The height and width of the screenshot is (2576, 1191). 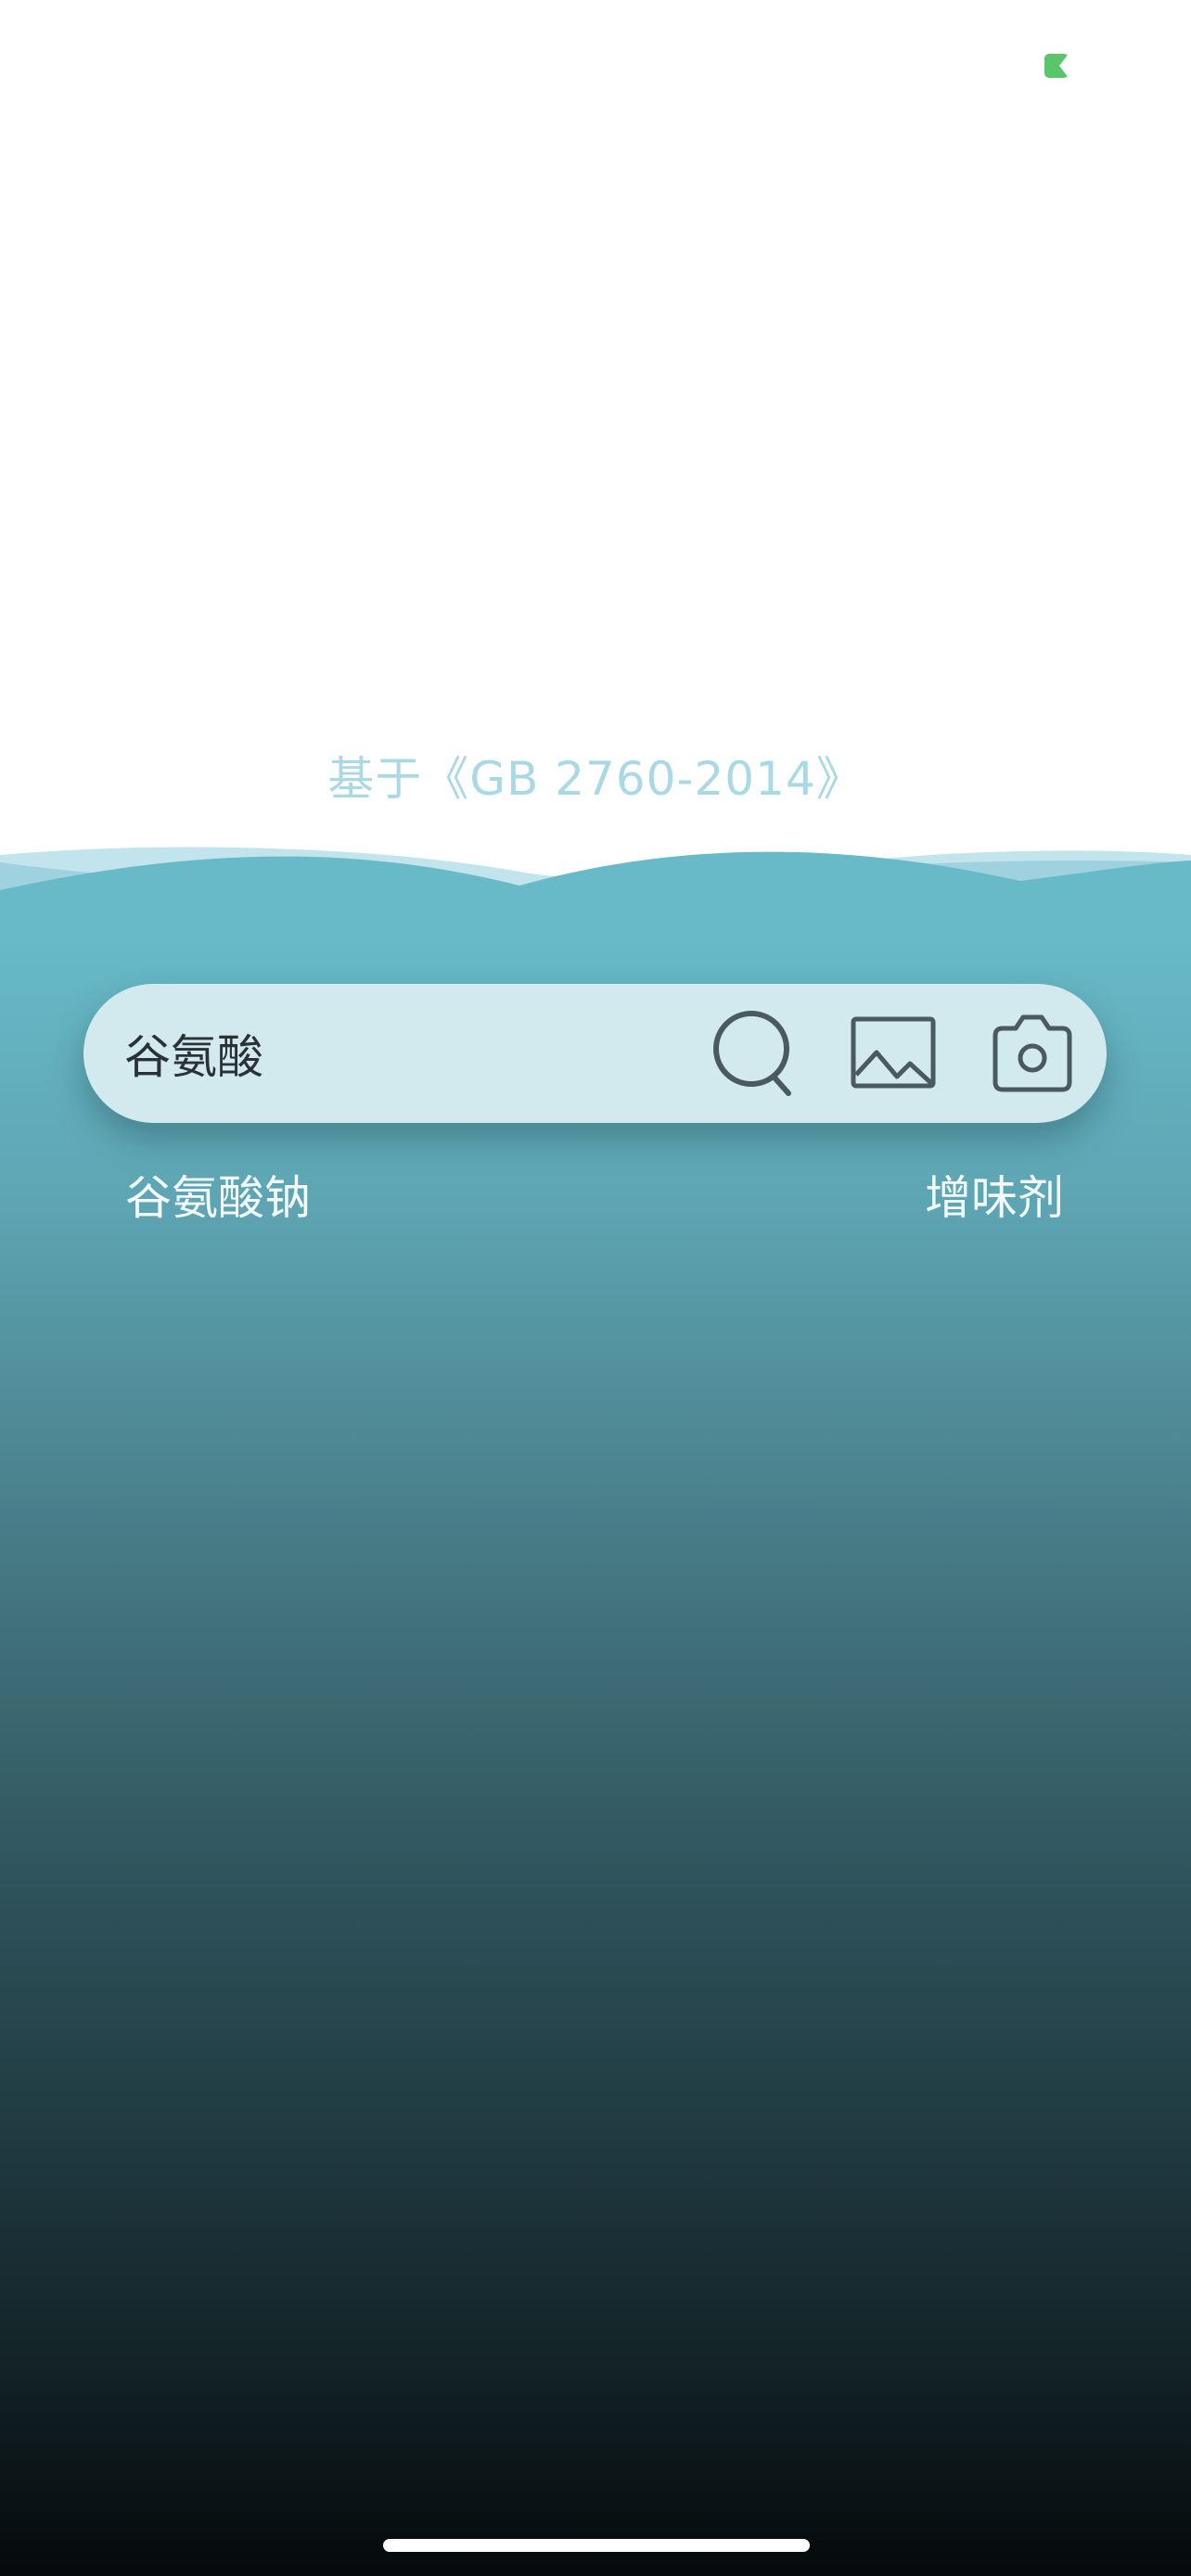 What do you see at coordinates (995, 1194) in the screenshot?
I see `result-additive-category: 增味剂` at bounding box center [995, 1194].